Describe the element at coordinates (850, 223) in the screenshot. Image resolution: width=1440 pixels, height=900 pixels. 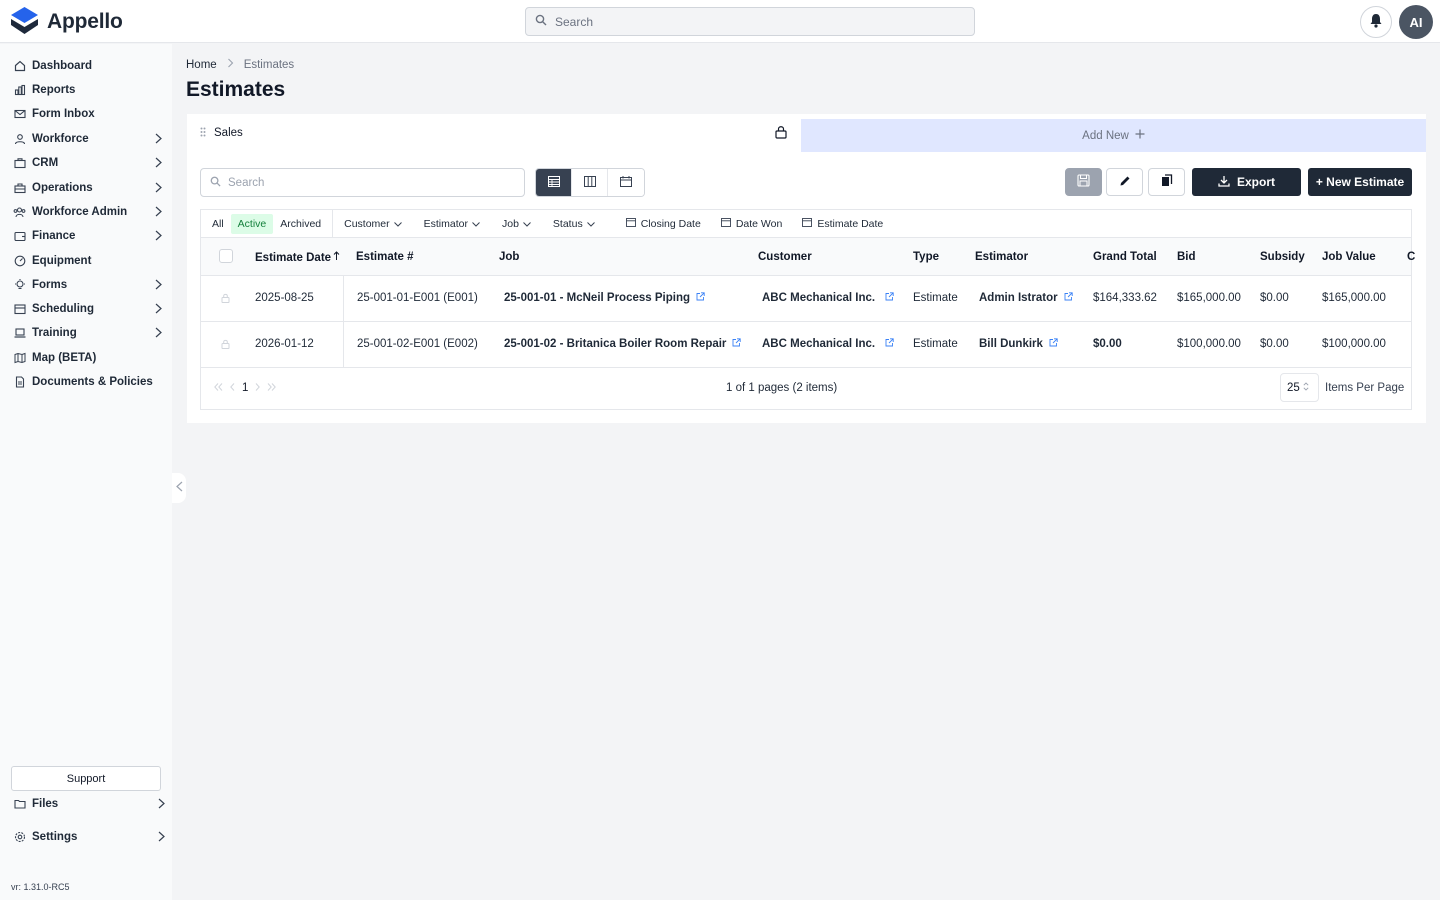
I see `filter-label: Estimate Date` at that location.